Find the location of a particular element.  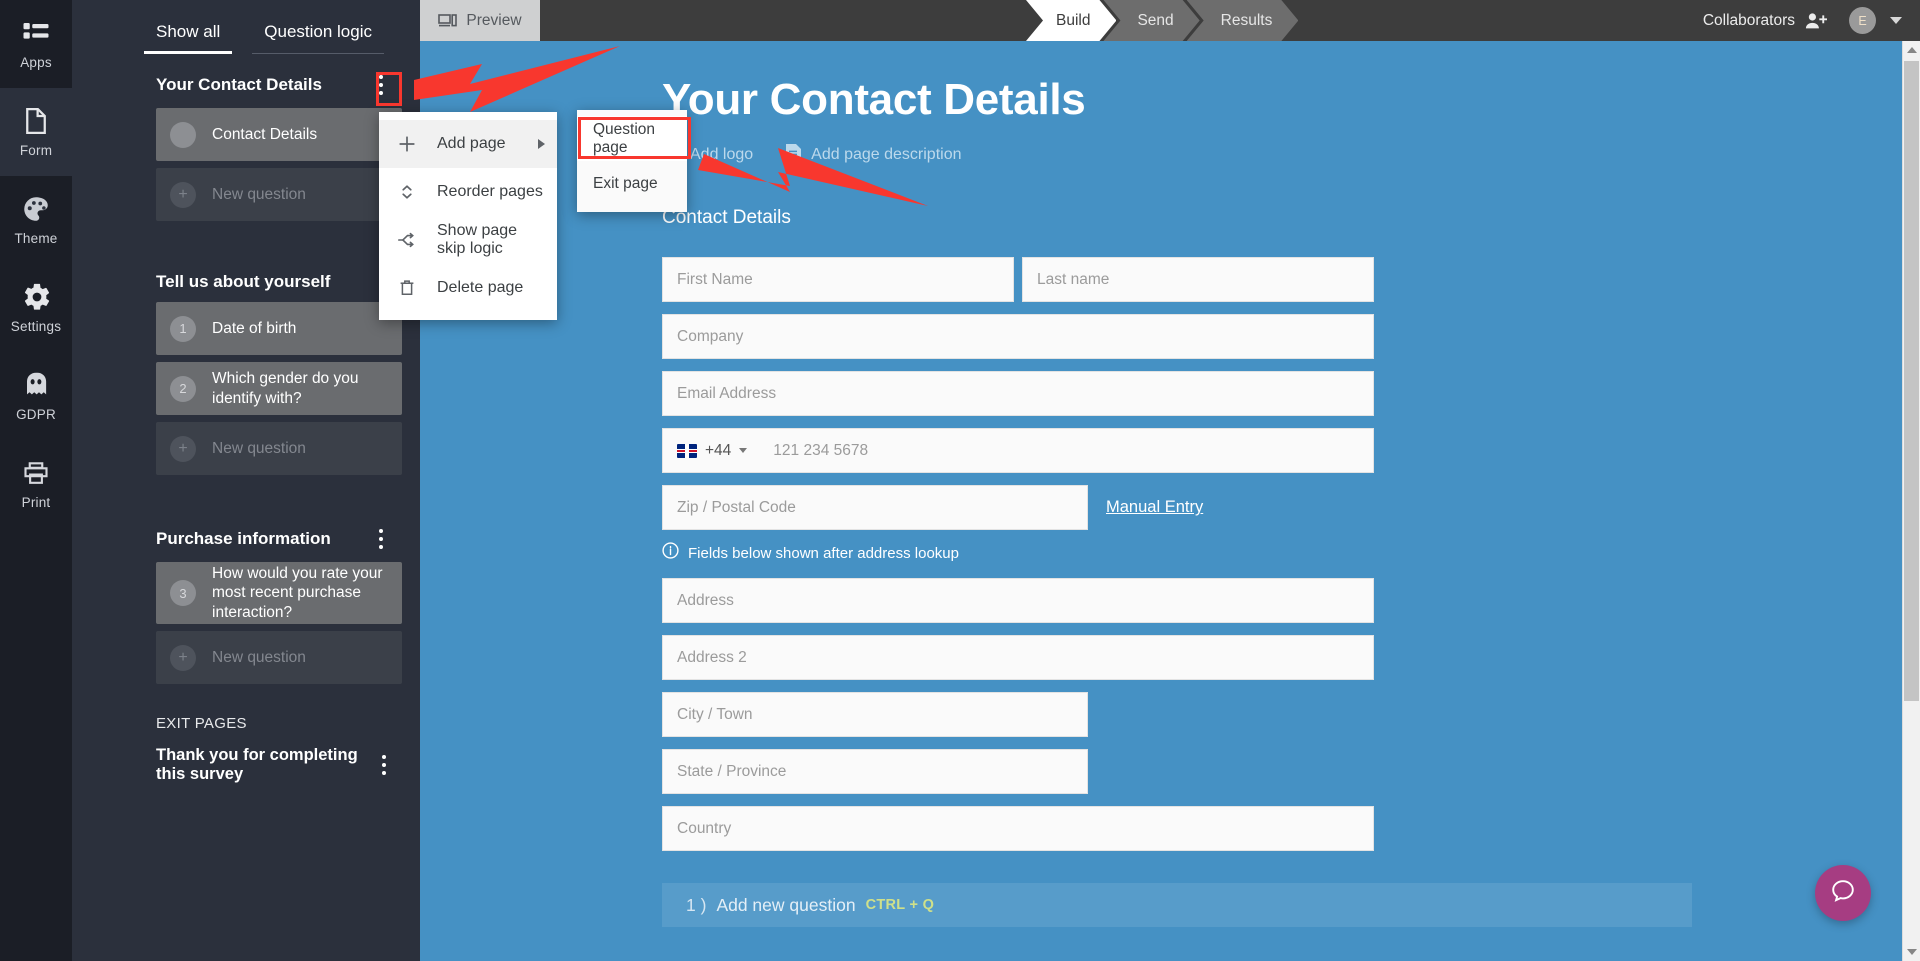

company-input: Company is located at coordinates (1018, 337).